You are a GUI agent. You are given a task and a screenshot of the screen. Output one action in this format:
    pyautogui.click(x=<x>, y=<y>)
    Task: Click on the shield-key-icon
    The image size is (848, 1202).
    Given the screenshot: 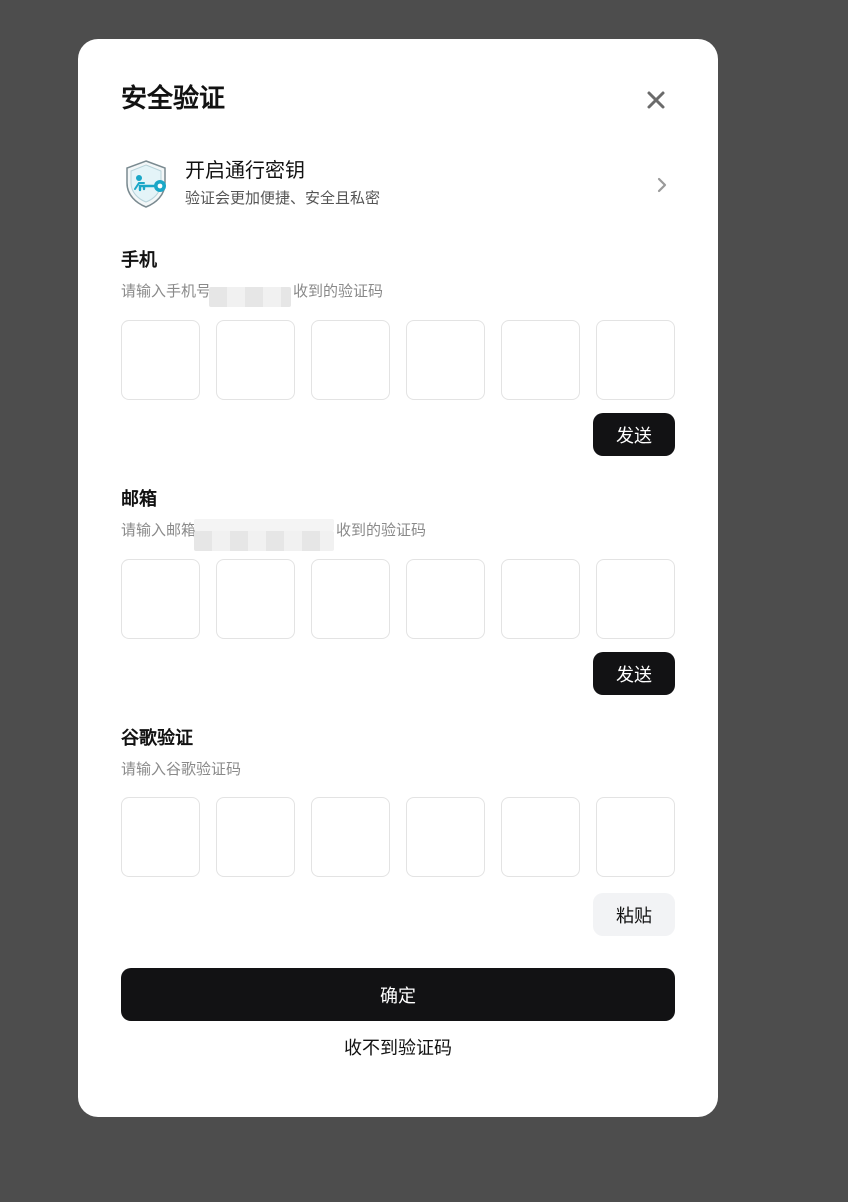 What is the action you would take?
    pyautogui.click(x=146, y=184)
    